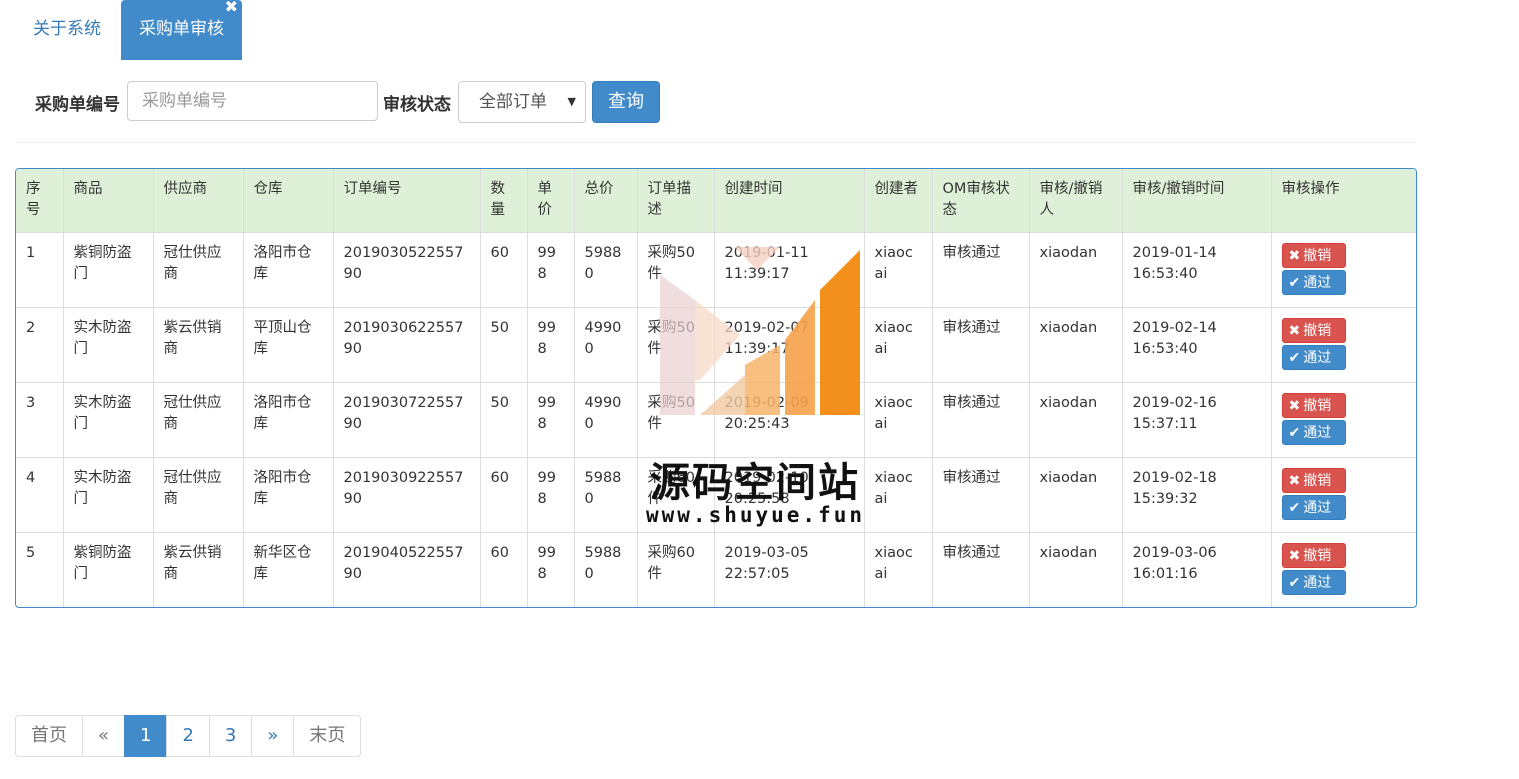  Describe the element at coordinates (789, 495) in the screenshot. I see `cell-created-time: 2019-02-10 20:25:58` at that location.